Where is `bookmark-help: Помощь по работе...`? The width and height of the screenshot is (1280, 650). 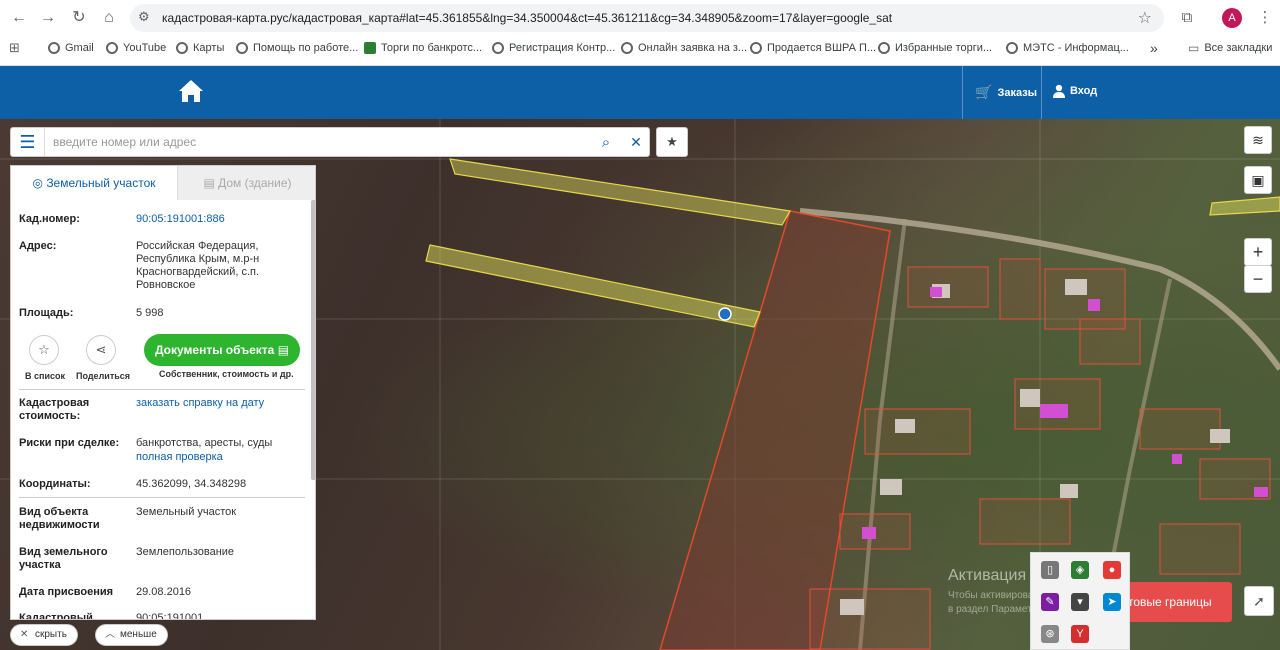
bookmark-help: Помощь по работе... is located at coordinates (297, 48).